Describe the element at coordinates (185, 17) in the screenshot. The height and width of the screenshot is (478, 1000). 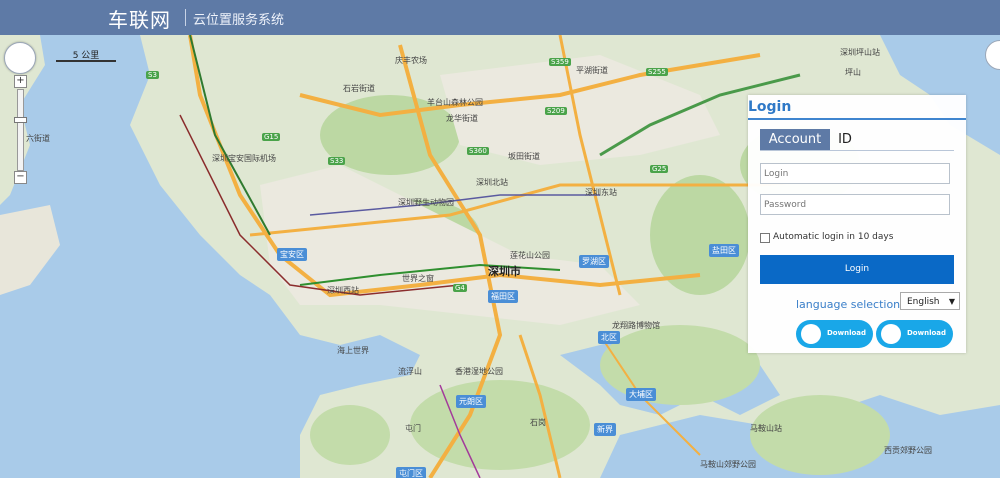
I see `header-separator` at that location.